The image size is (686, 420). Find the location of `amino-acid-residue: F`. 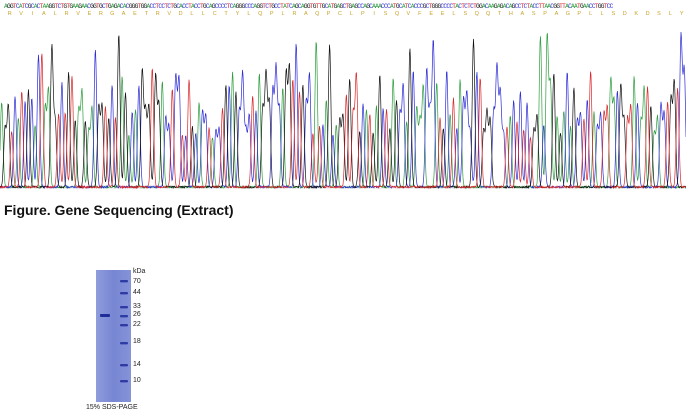

amino-acid-residue: F is located at coordinates (420, 14).